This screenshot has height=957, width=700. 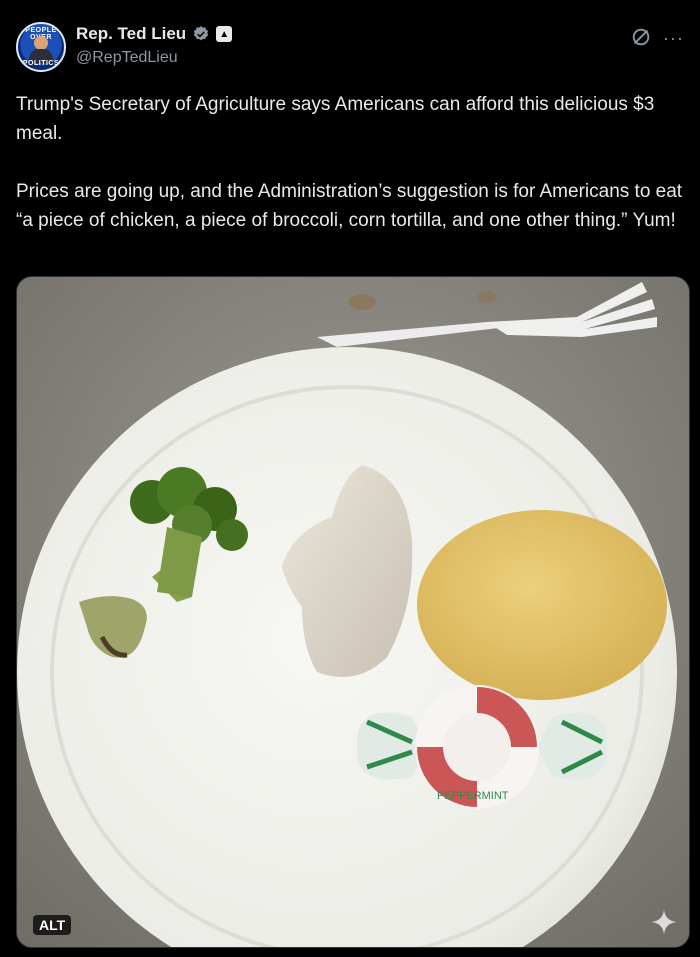 I want to click on alt-badge: ALT, so click(x=52, y=925).